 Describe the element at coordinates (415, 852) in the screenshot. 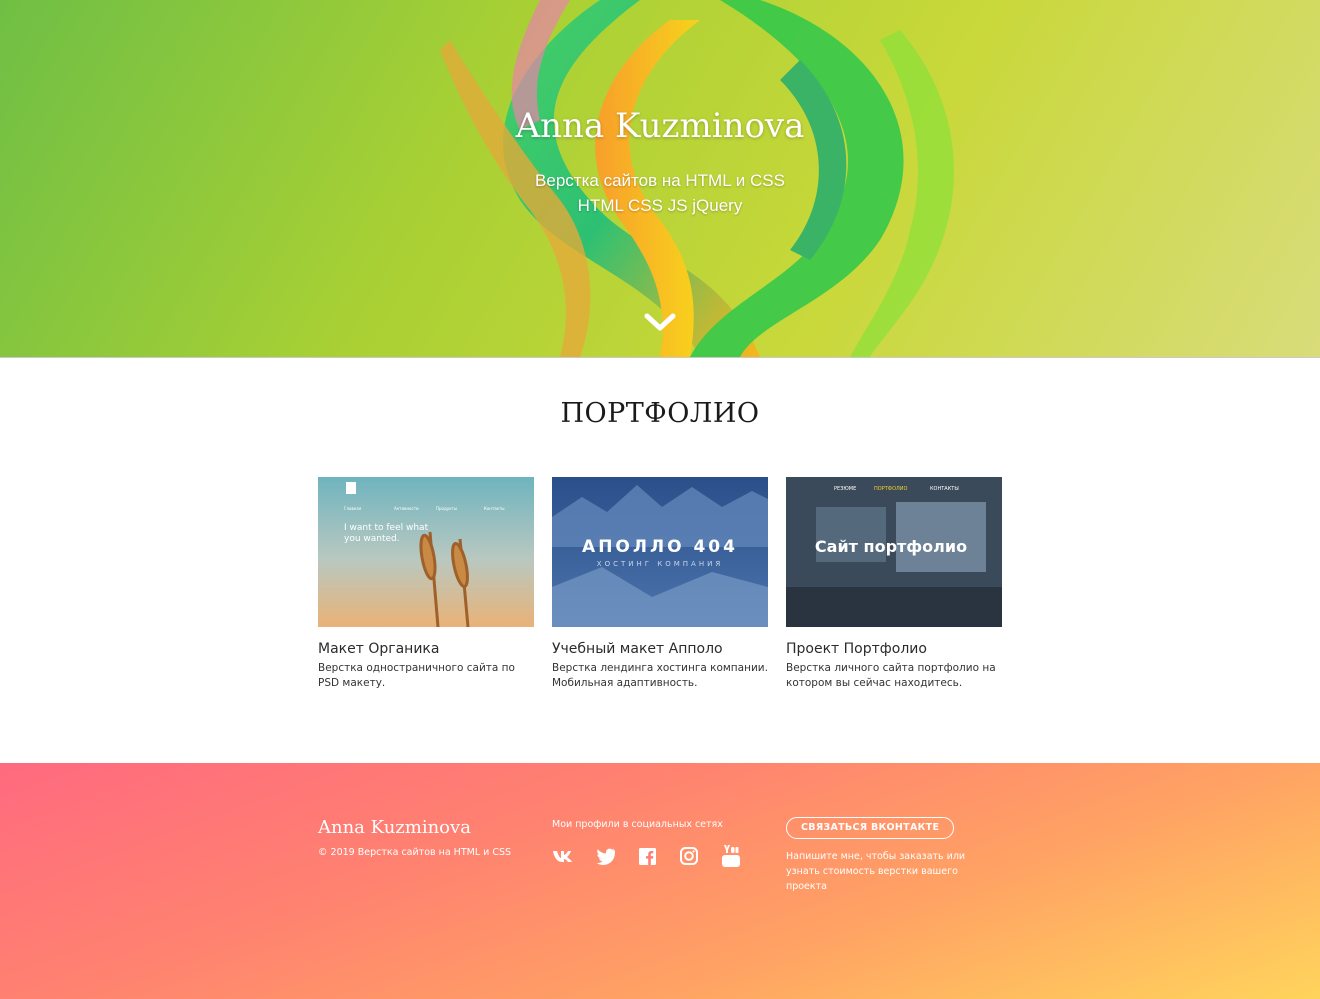

I see `footer-copyright: © 2019 Верстка сайтов на HTML и CSS` at that location.